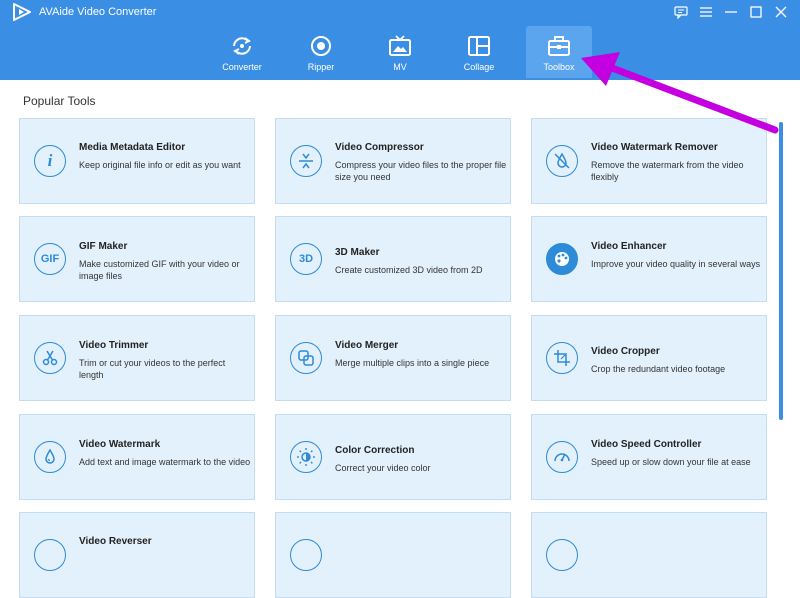 The width and height of the screenshot is (800, 598). Describe the element at coordinates (379, 147) in the screenshot. I see `tool-title: Video Compressor` at that location.